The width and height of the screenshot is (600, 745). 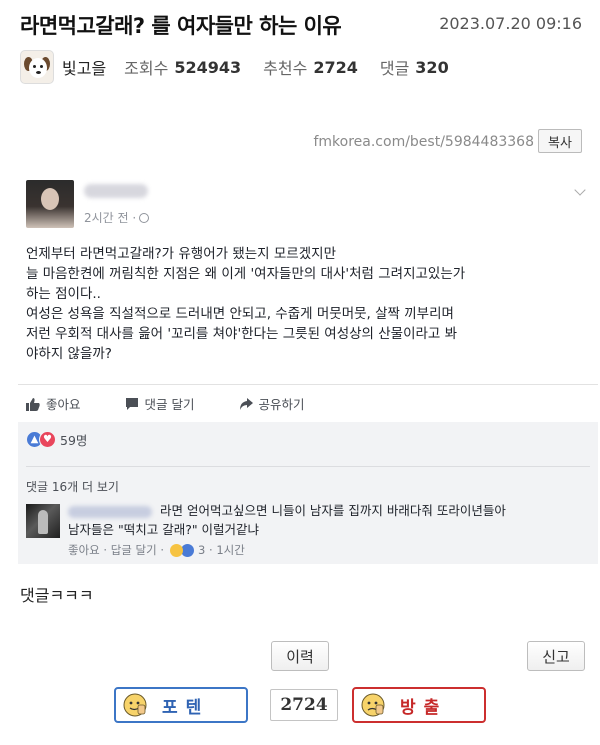 What do you see at coordinates (308, 466) in the screenshot?
I see `divider` at bounding box center [308, 466].